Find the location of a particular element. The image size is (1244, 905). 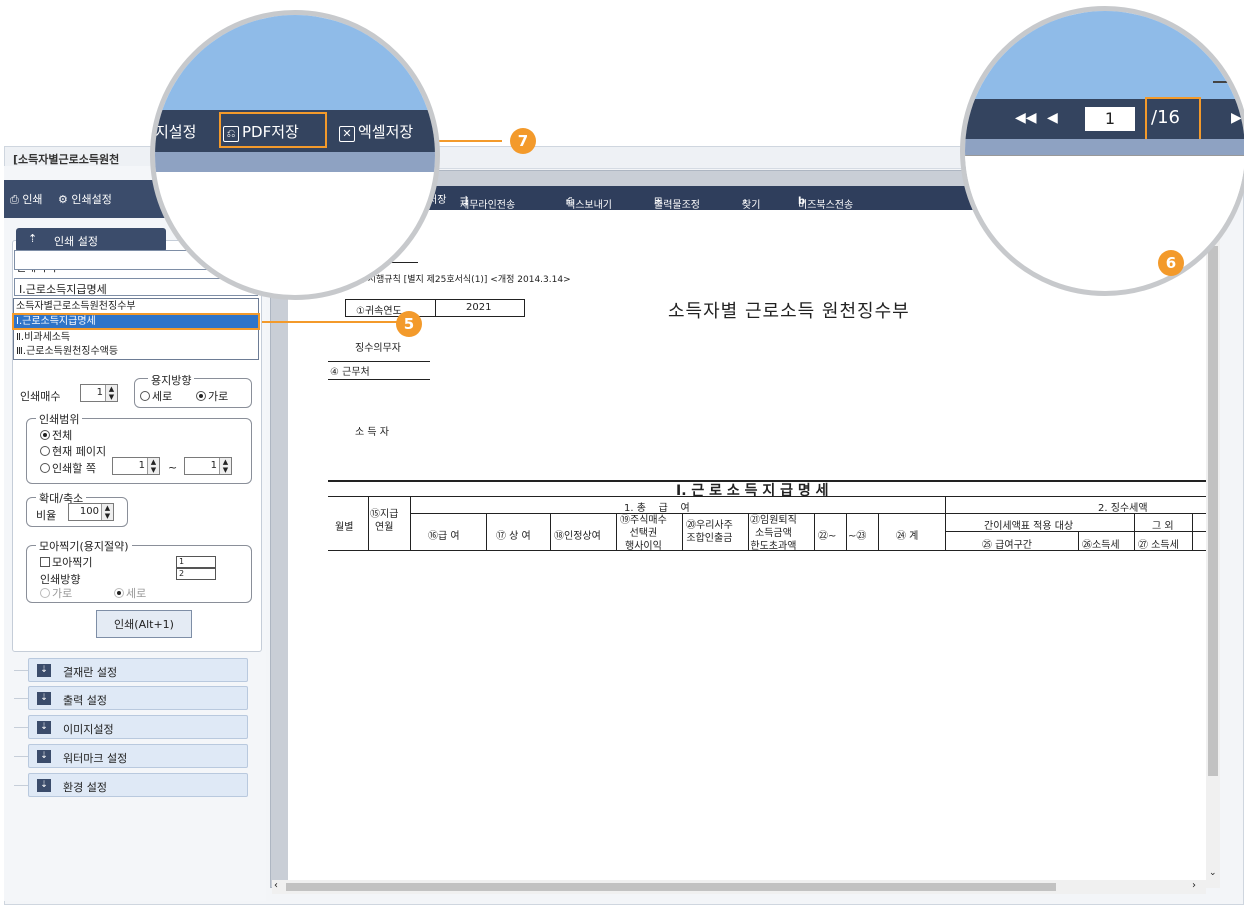

zoom-item-prev: 지설정 is located at coordinates (176, 132).